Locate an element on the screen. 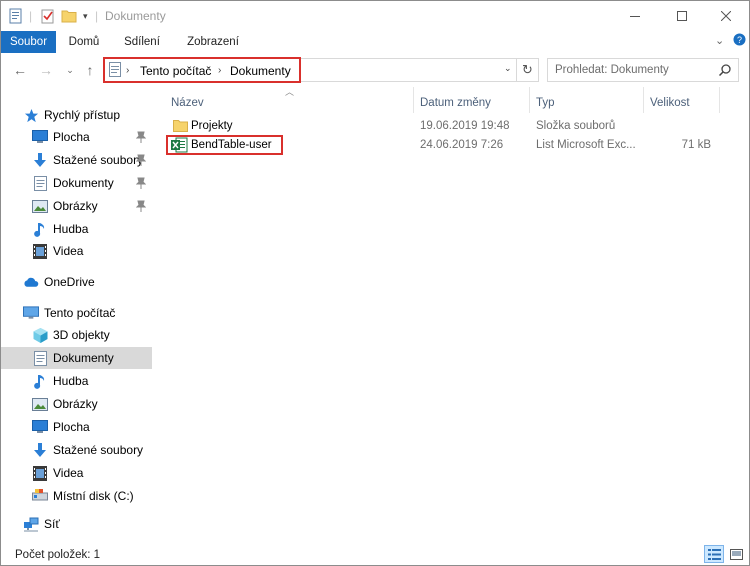  status-bar: Počet položek: 1 is located at coordinates (375, 554).